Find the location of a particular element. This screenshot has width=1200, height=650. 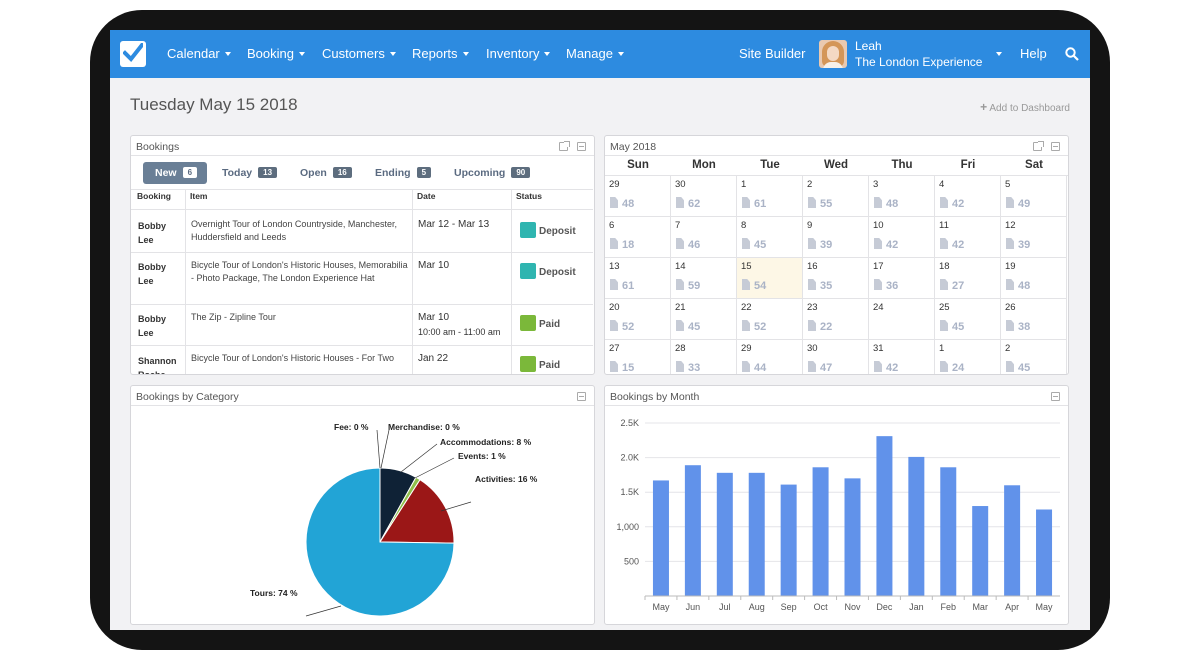

calendar-day: 31 42 is located at coordinates (902, 357).